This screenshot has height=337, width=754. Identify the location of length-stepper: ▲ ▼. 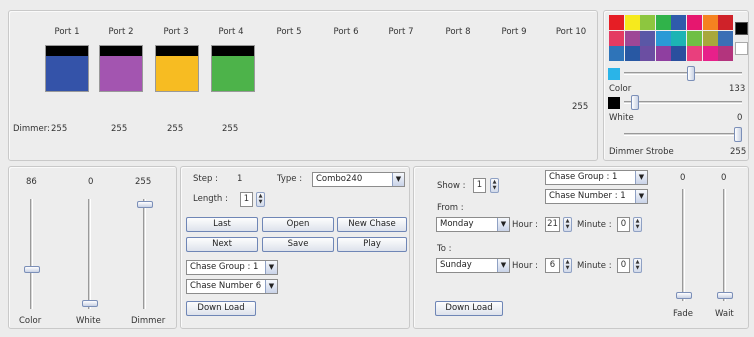
(260, 199).